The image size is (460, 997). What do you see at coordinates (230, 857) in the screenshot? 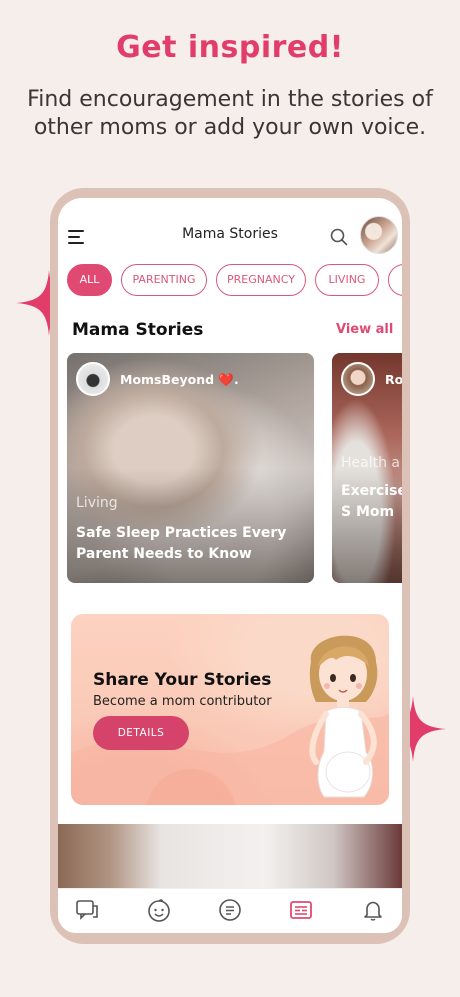
I see `story-preview-strip` at bounding box center [230, 857].